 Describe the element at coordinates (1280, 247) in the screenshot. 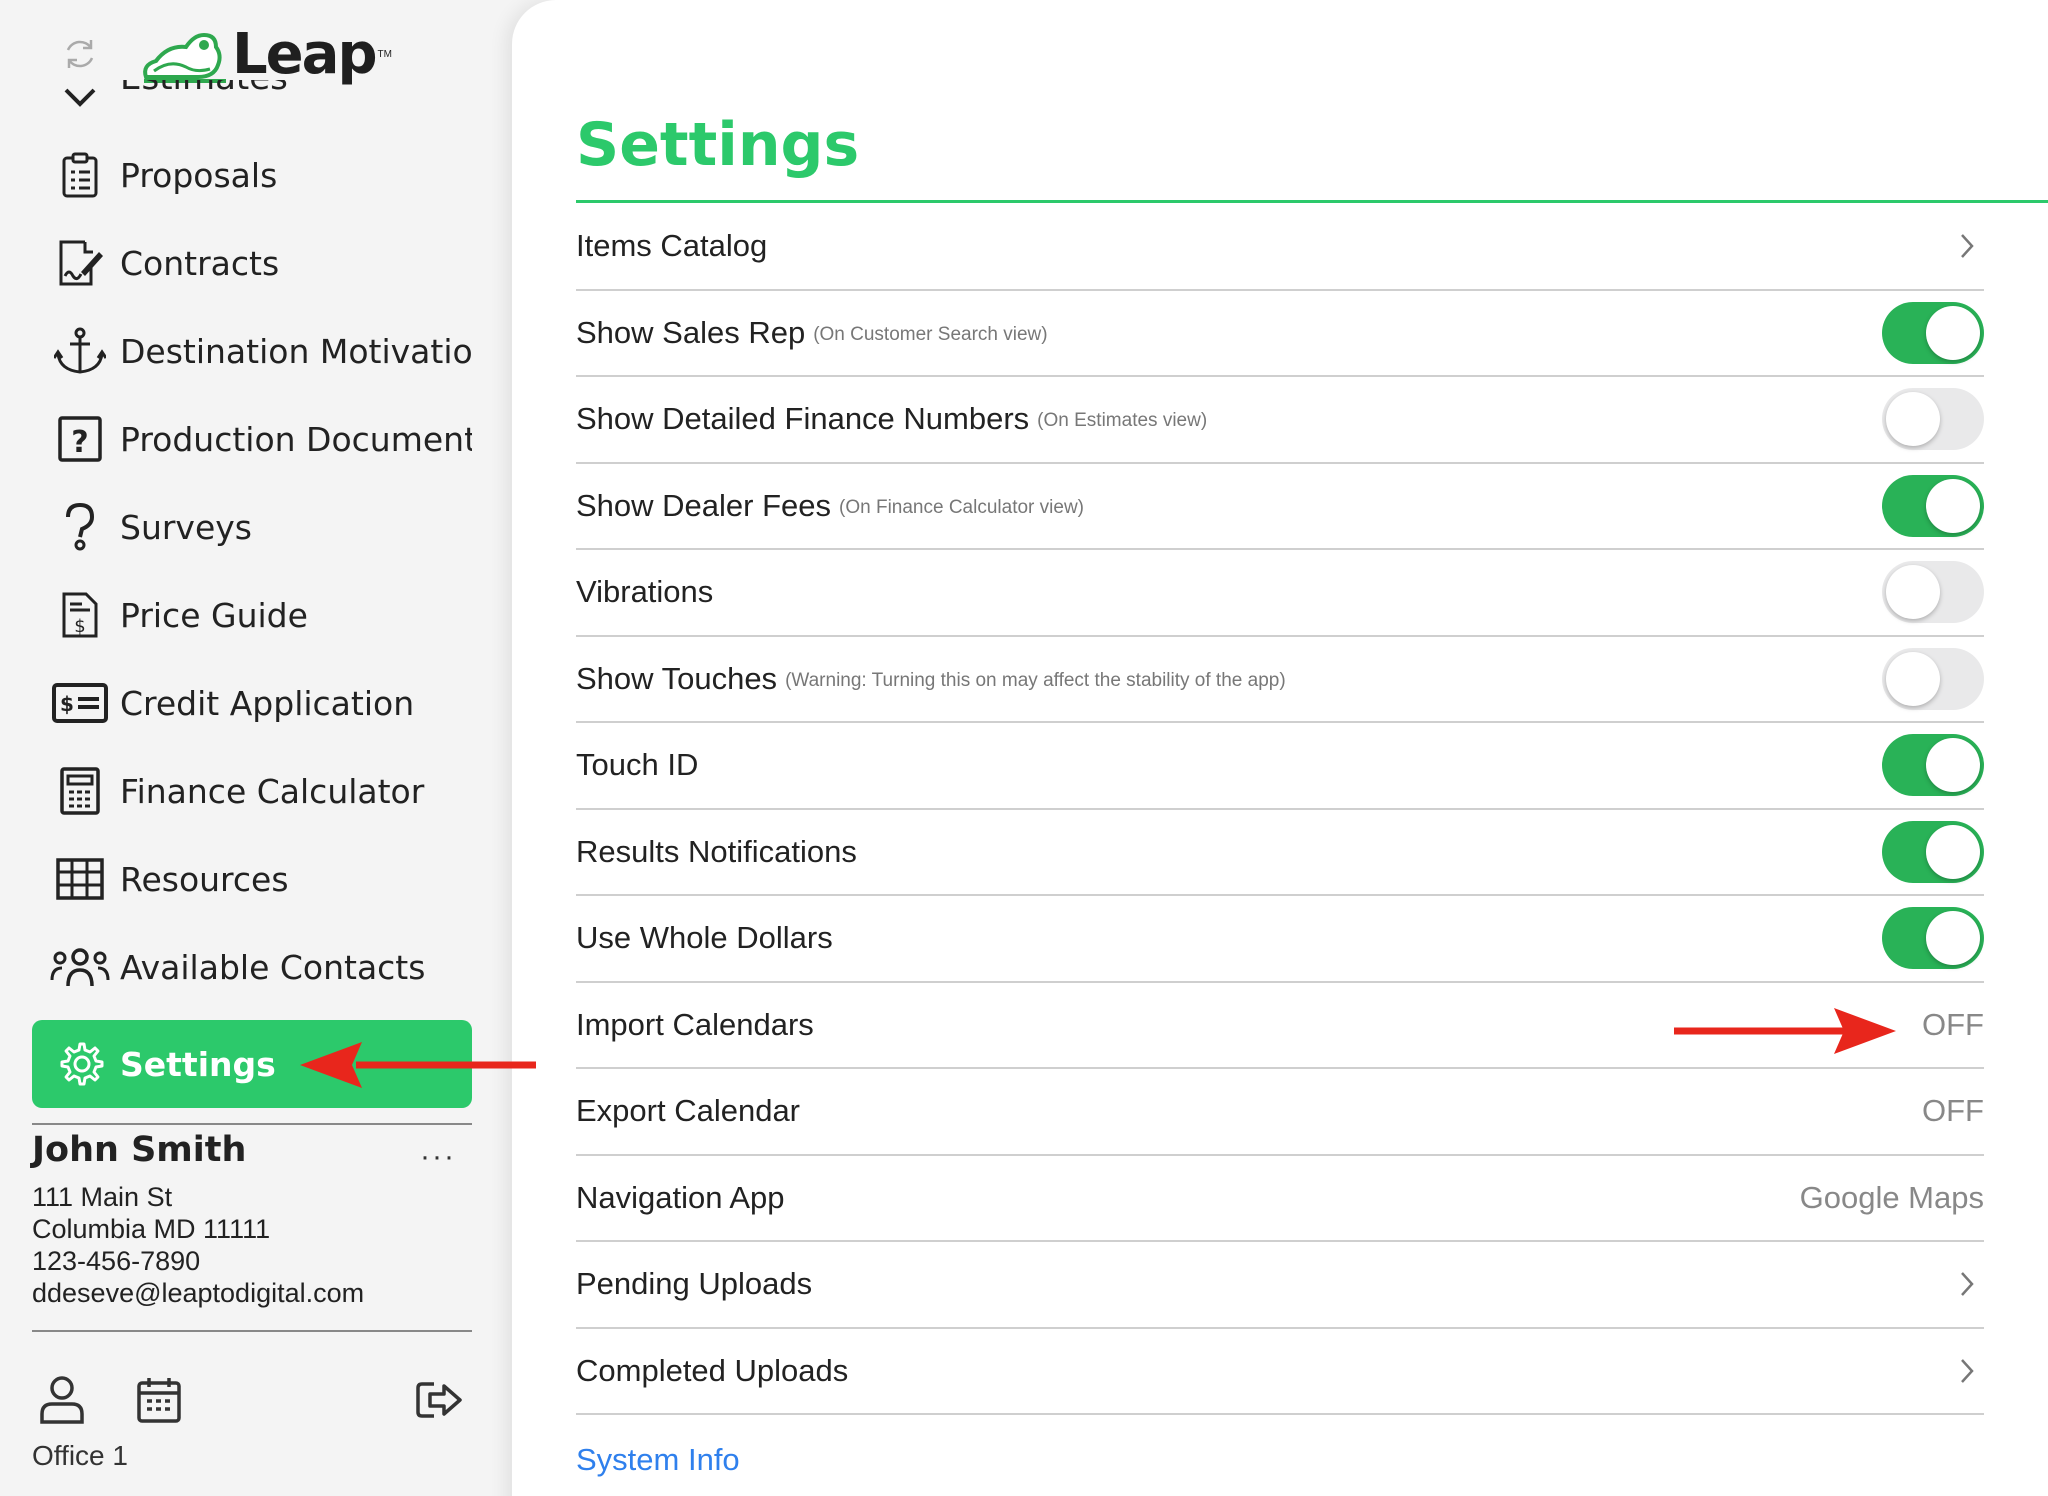

I see `settings-row-items-catalog: Items Catalog` at that location.